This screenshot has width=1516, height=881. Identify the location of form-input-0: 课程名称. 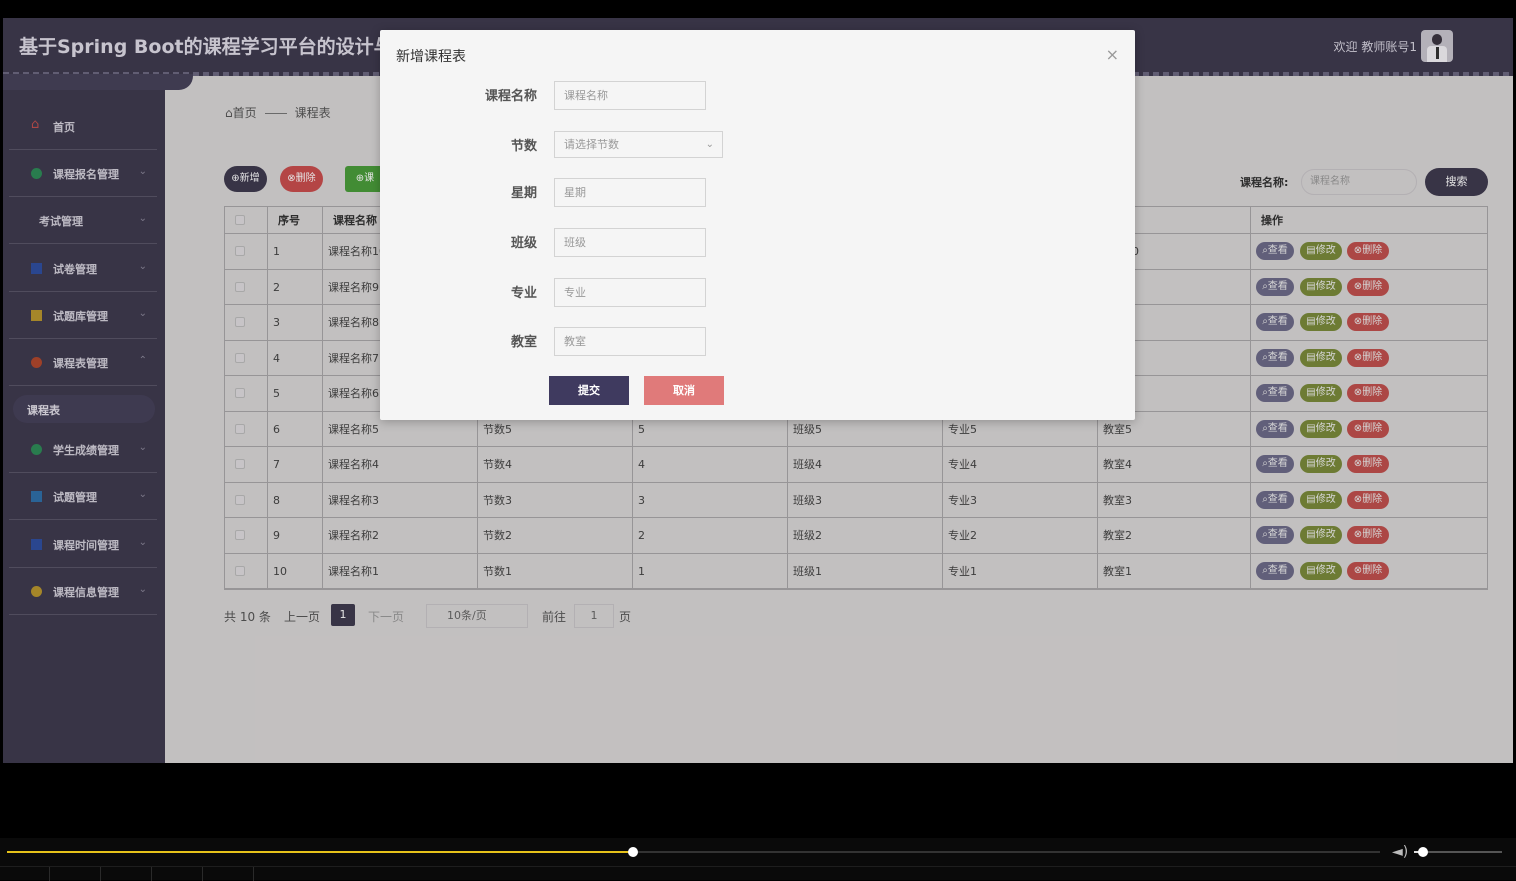
(630, 95).